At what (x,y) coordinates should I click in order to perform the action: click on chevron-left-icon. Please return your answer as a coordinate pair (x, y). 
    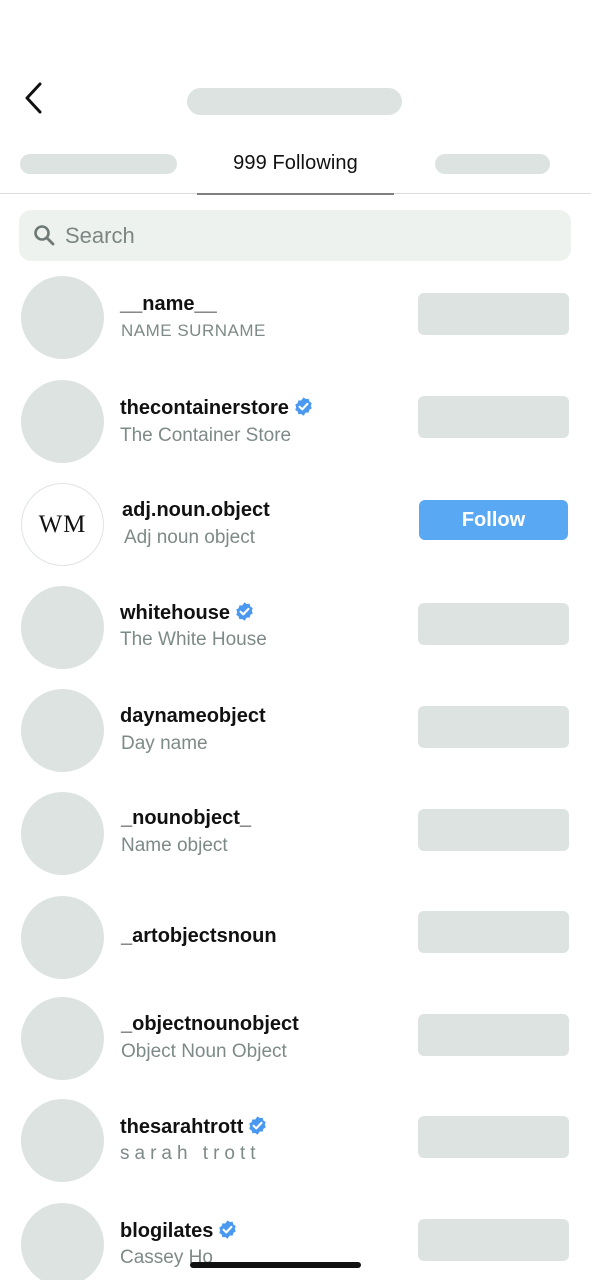
    Looking at the image, I should click on (33, 98).